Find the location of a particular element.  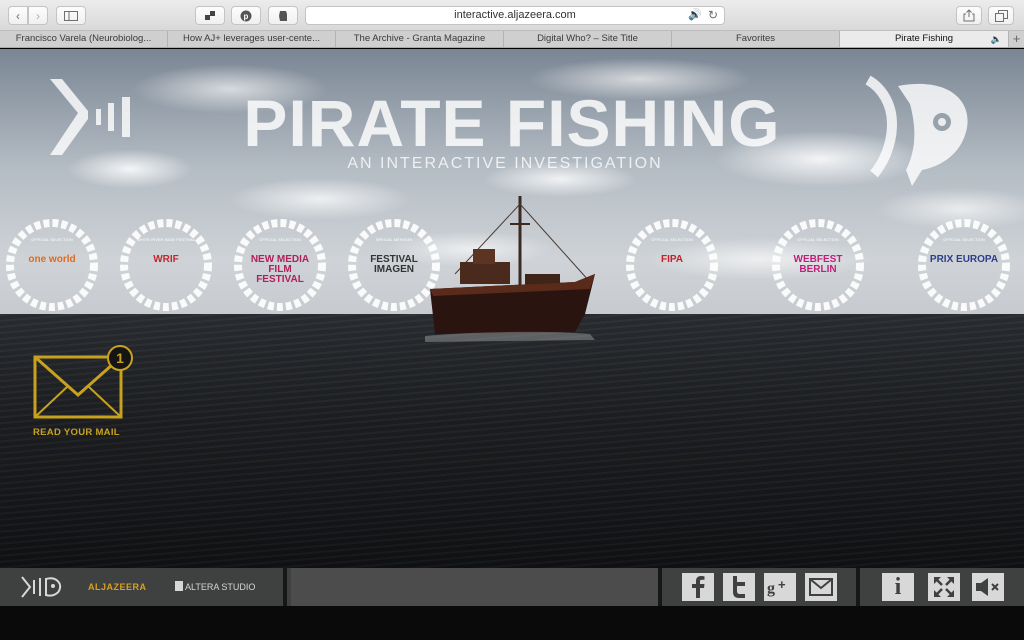

mail-label: READ YOUR MAIL is located at coordinates (76, 432).